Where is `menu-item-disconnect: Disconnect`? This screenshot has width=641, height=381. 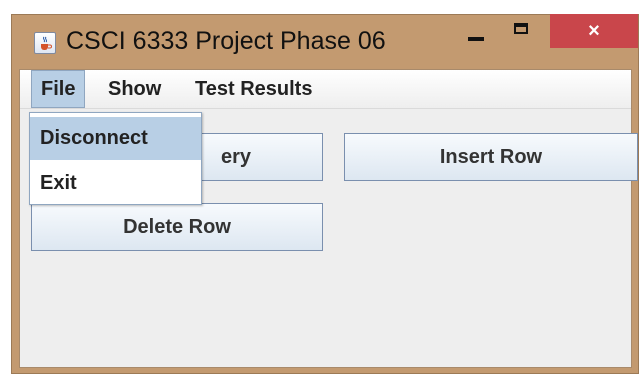
menu-item-disconnect: Disconnect is located at coordinates (115, 138).